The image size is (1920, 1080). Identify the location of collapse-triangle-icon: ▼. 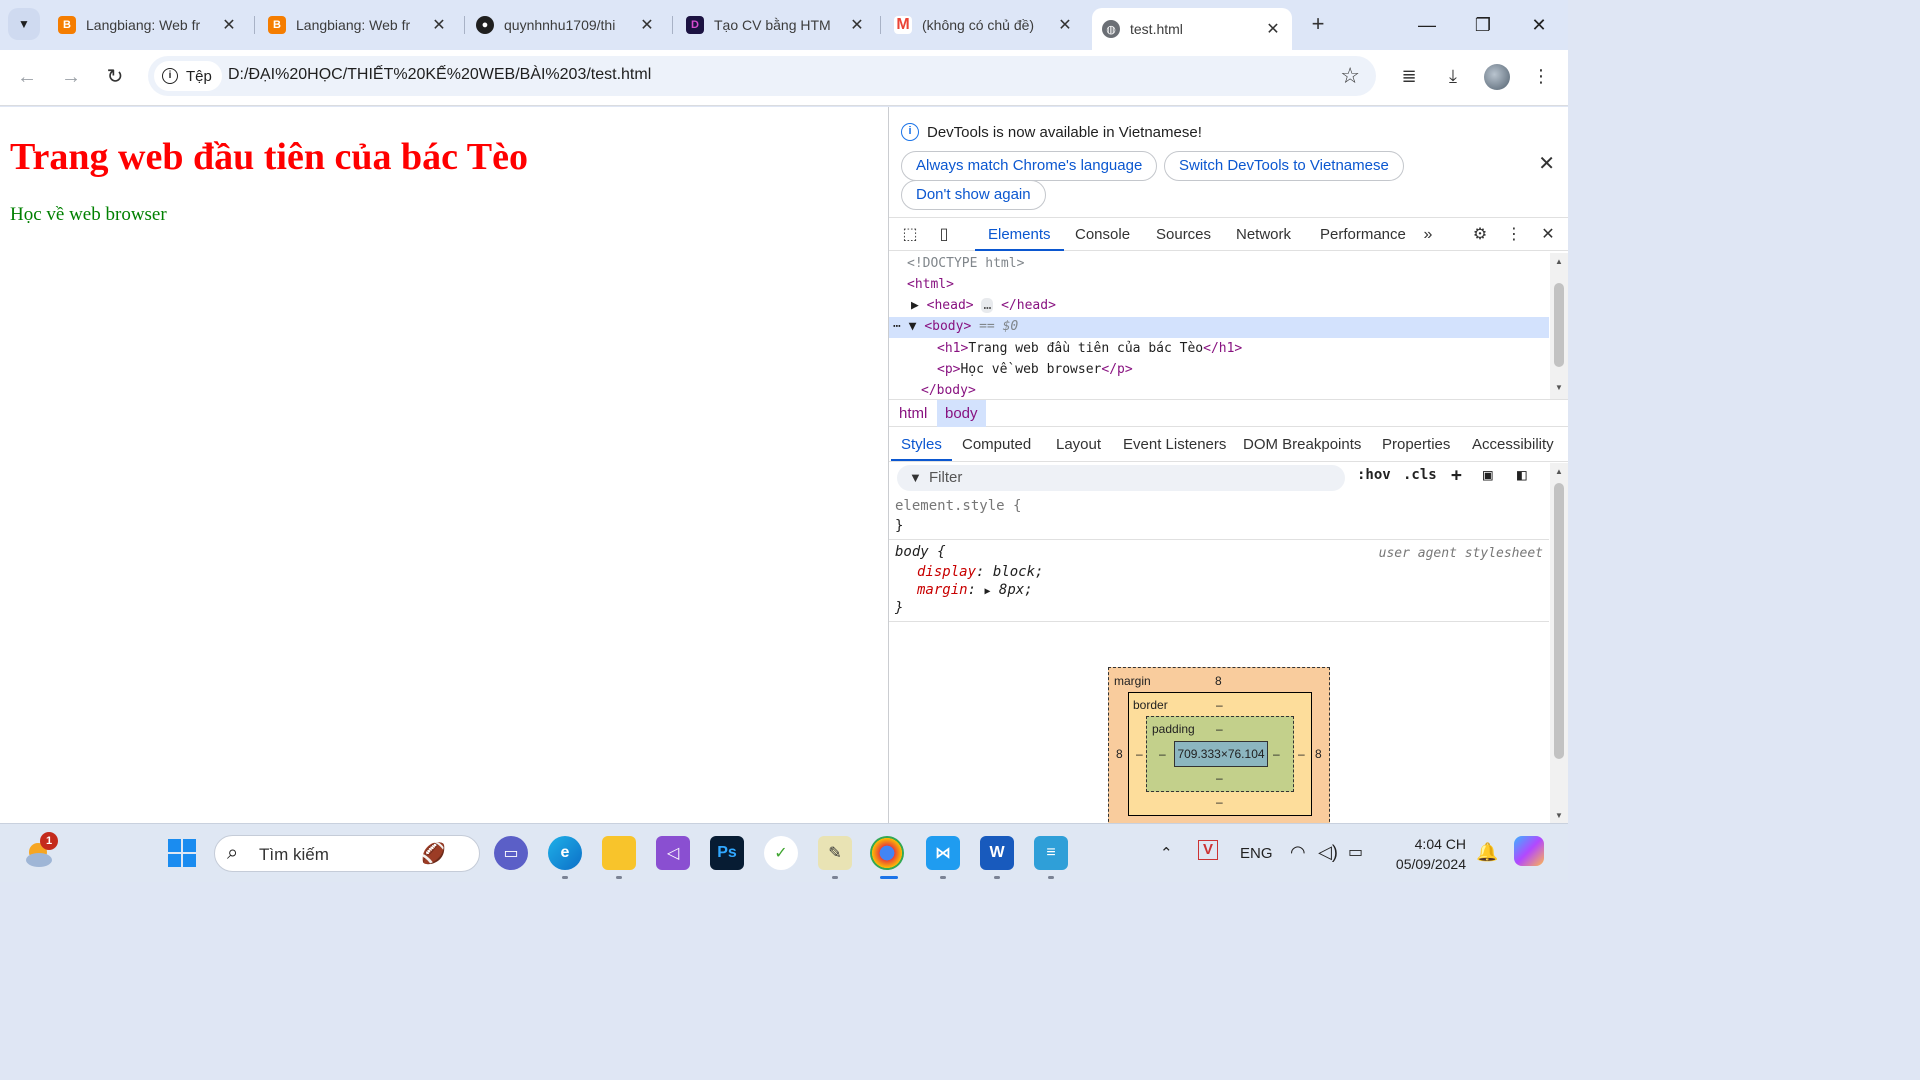
(913, 326).